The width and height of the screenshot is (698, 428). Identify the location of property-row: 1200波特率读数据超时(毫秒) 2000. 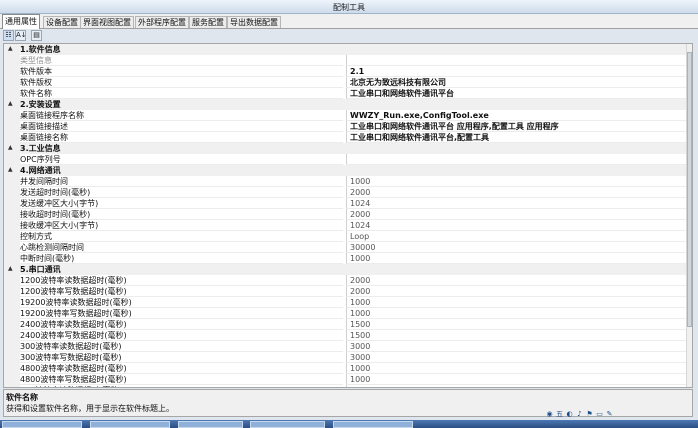
(346, 280).